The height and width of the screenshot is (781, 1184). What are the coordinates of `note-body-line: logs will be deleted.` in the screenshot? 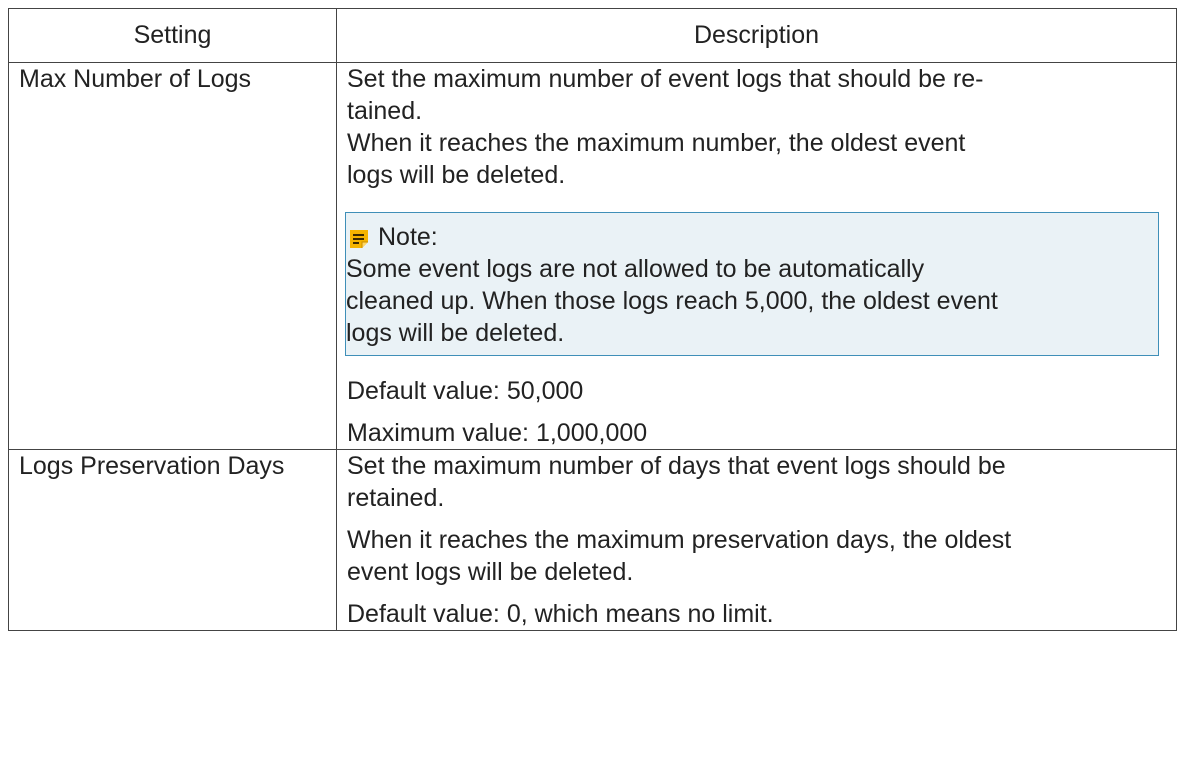 It's located at (455, 333).